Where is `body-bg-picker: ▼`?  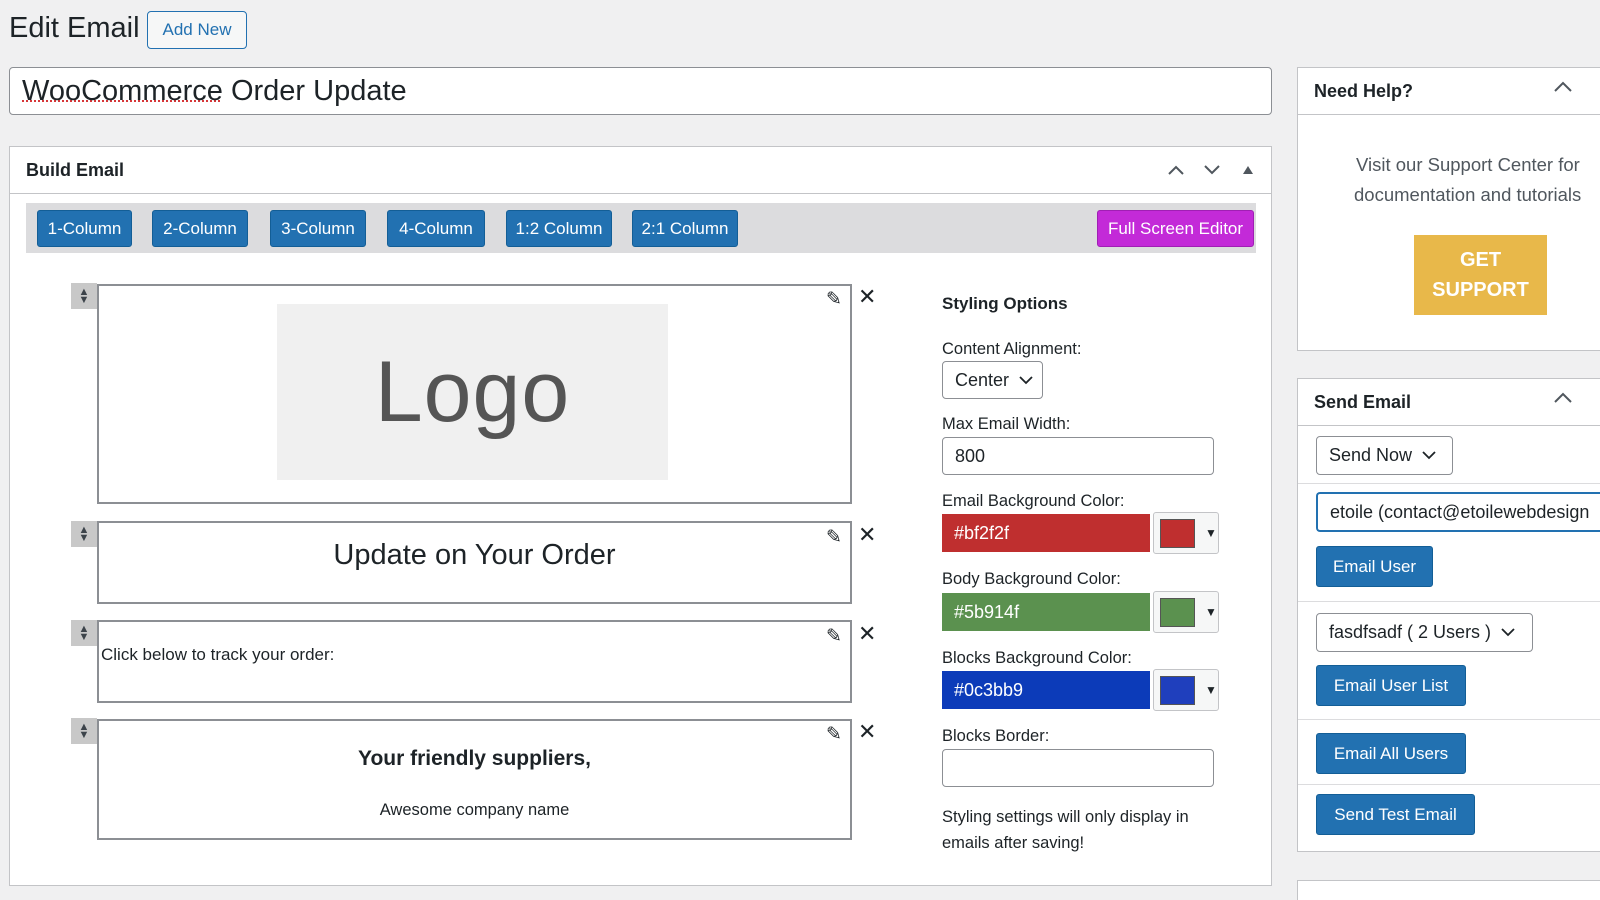 body-bg-picker: ▼ is located at coordinates (1186, 612).